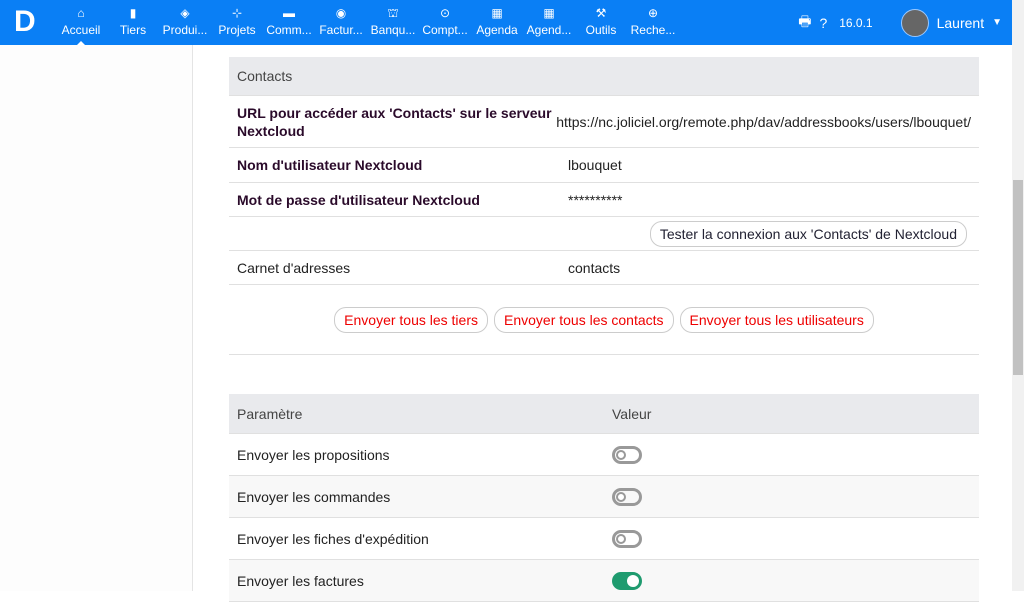 The image size is (1024, 602). What do you see at coordinates (497, 30) in the screenshot?
I see `menu-item-label: Agenda` at bounding box center [497, 30].